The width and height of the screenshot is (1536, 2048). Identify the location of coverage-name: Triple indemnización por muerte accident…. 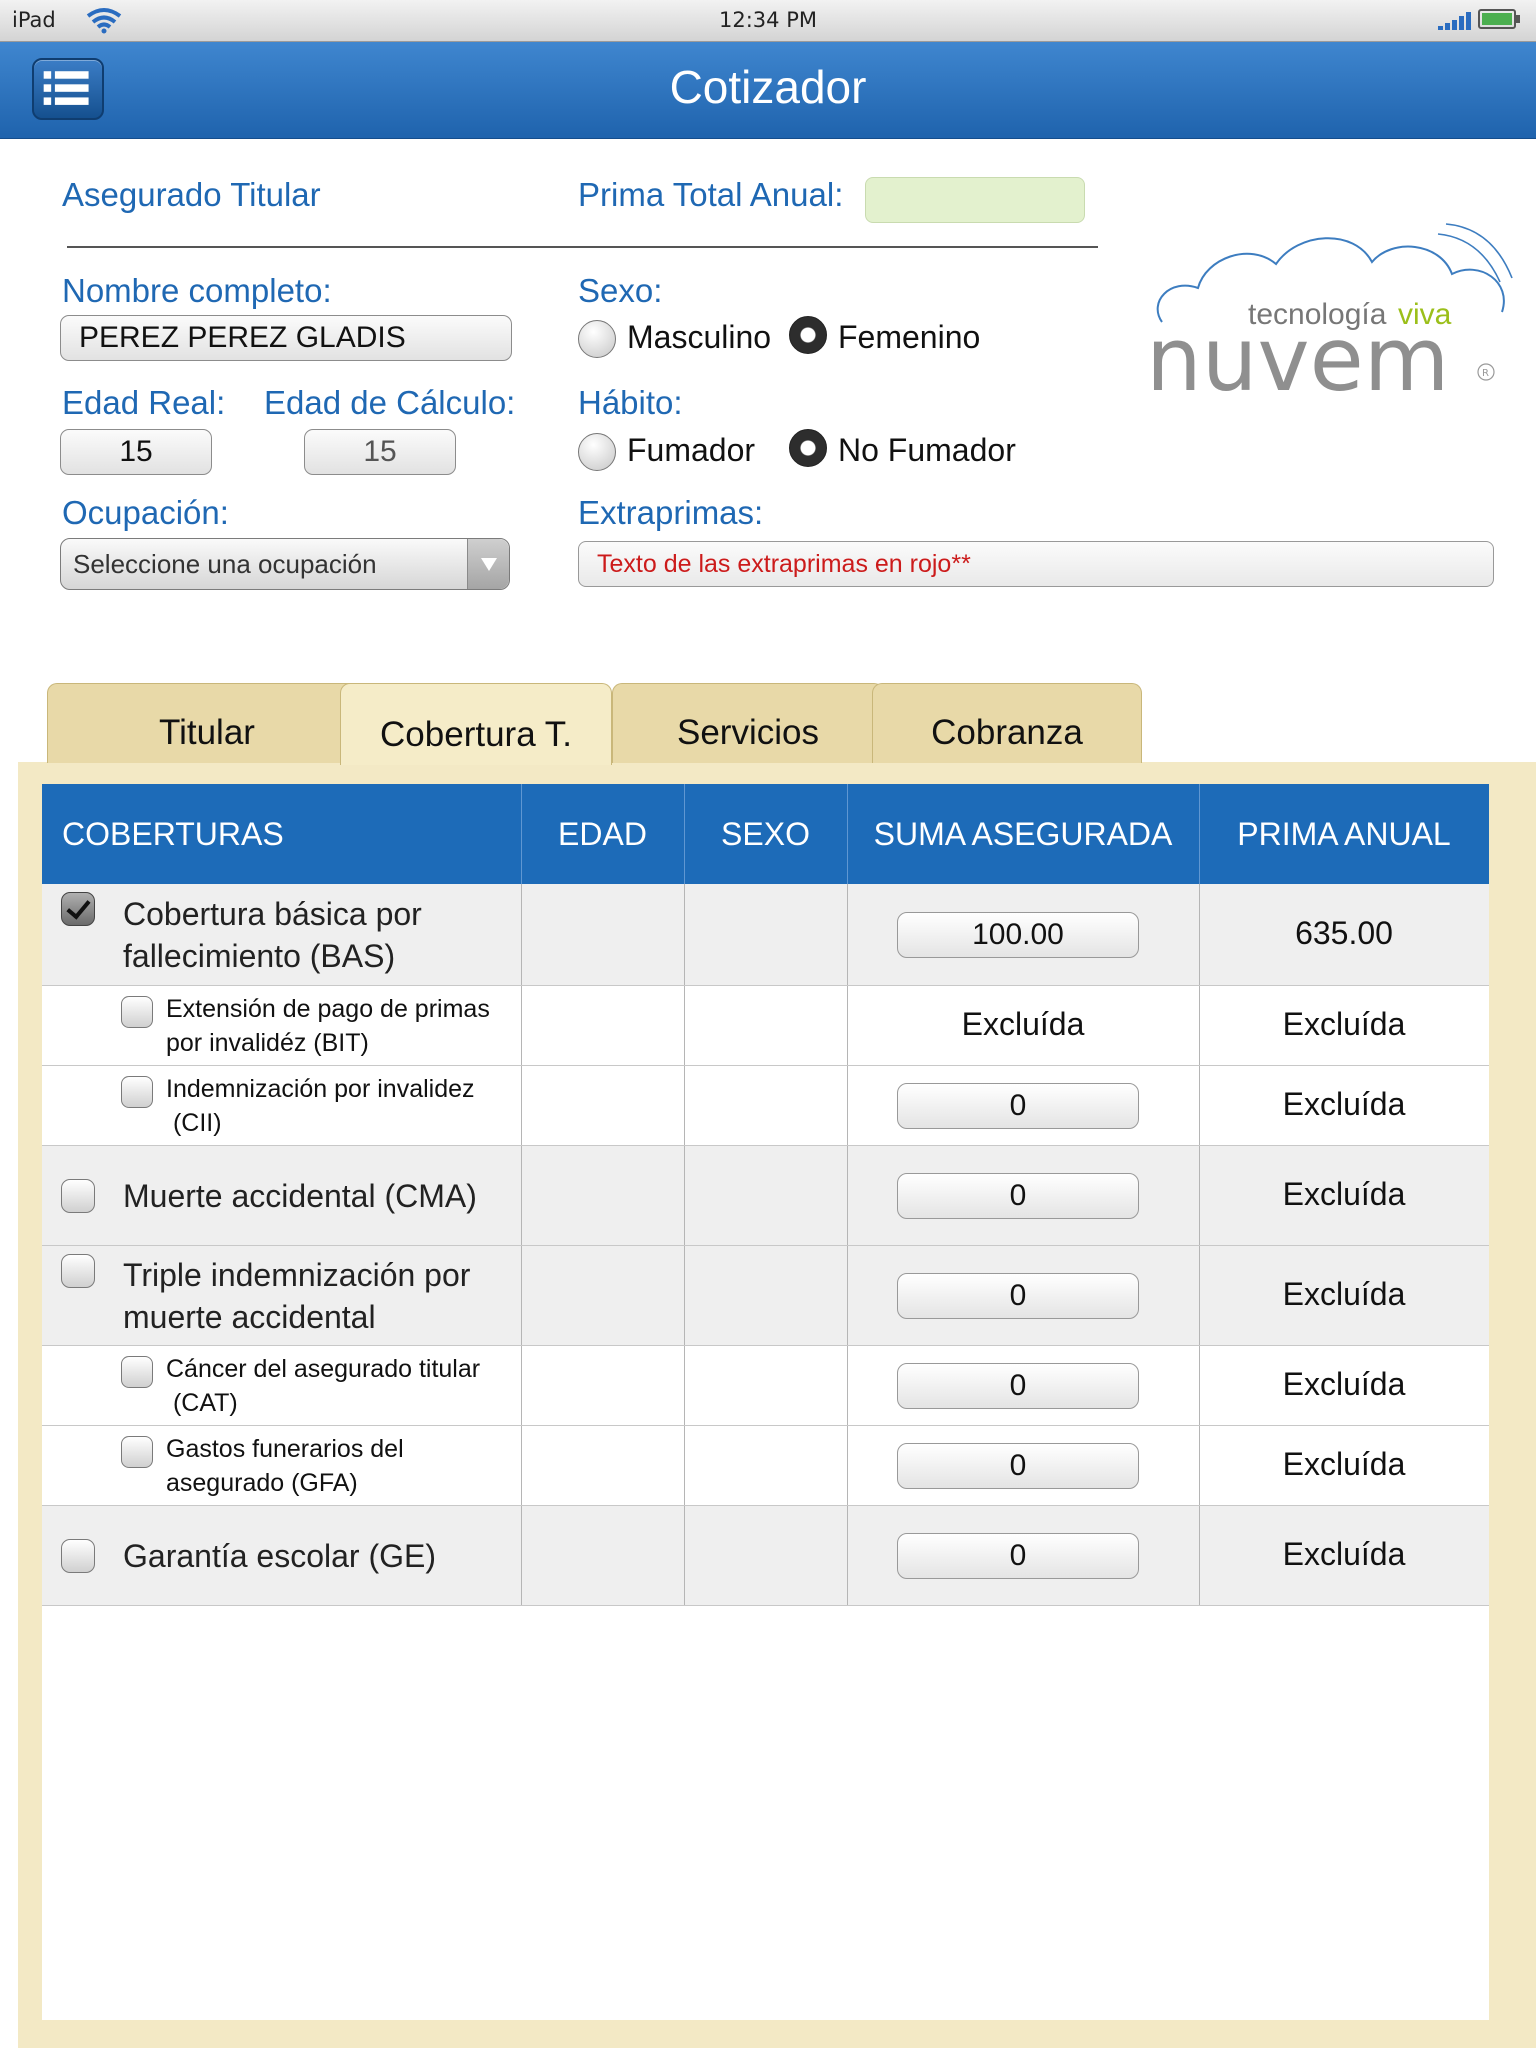
(297, 1296).